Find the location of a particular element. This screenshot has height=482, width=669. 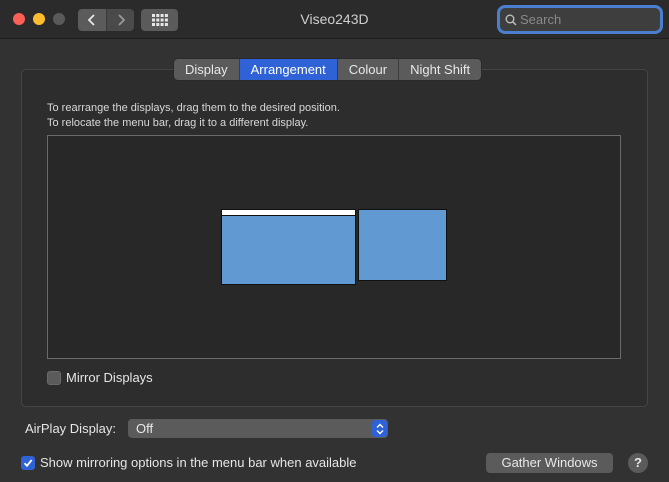

tab-colour: Colour is located at coordinates (368, 69).